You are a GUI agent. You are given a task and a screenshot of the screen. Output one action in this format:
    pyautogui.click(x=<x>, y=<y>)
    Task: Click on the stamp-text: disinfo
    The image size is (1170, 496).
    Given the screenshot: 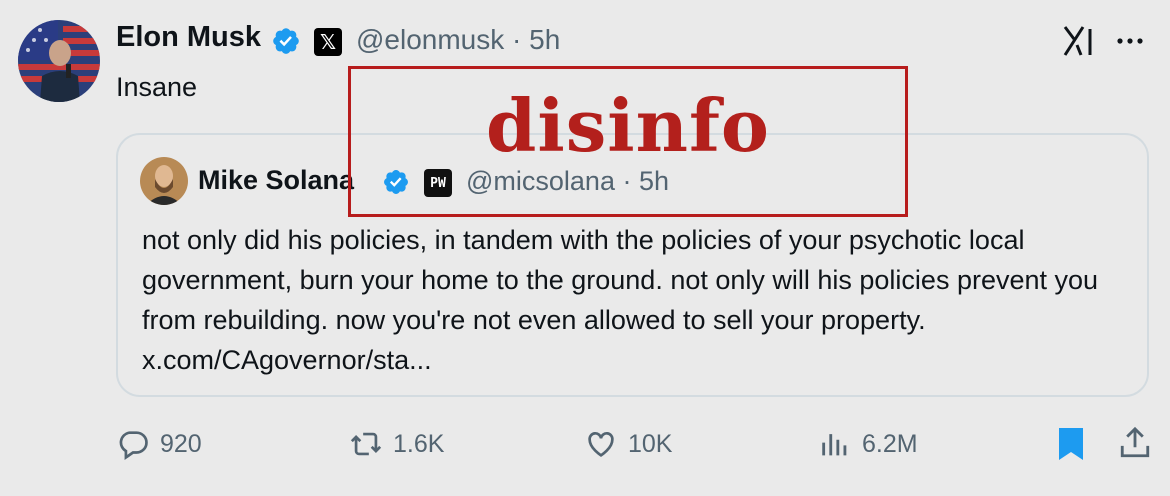 What is the action you would take?
    pyautogui.click(x=628, y=125)
    